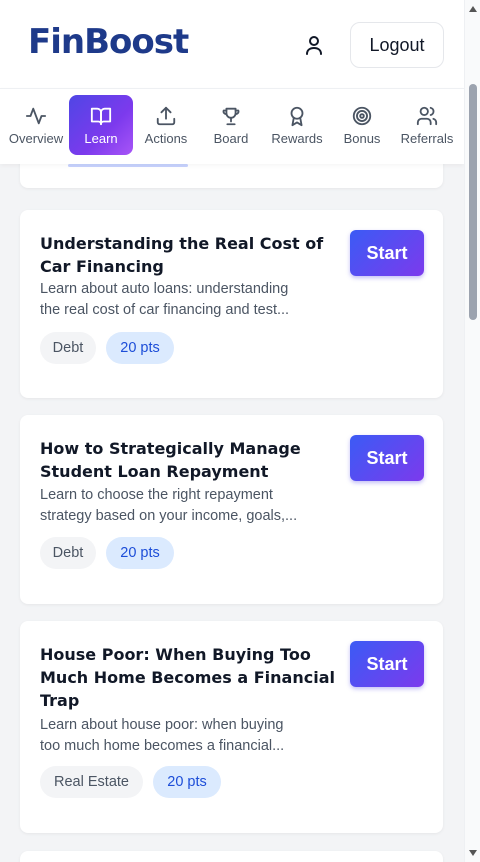  I want to click on tab-learn: Learn, so click(101, 125).